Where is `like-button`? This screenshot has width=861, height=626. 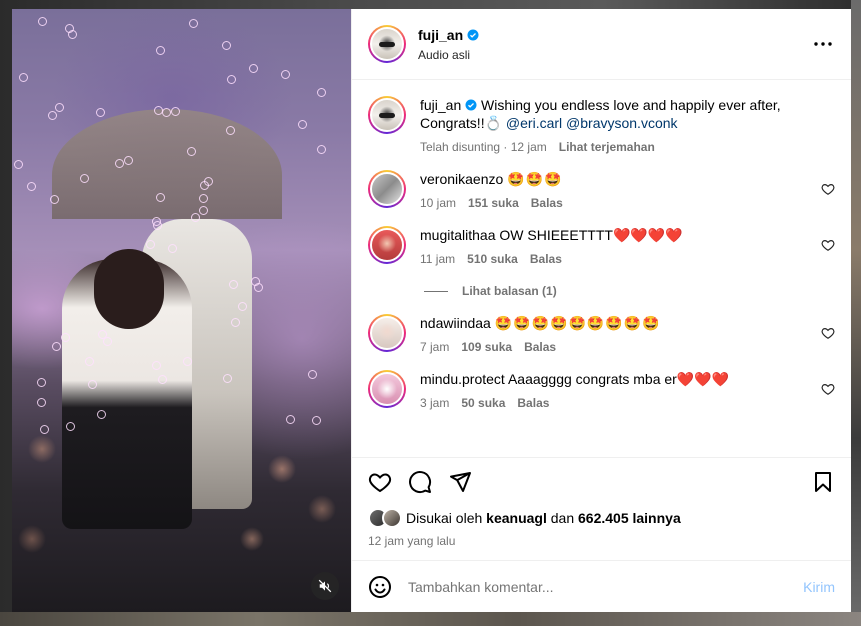
like-button is located at coordinates (380, 482).